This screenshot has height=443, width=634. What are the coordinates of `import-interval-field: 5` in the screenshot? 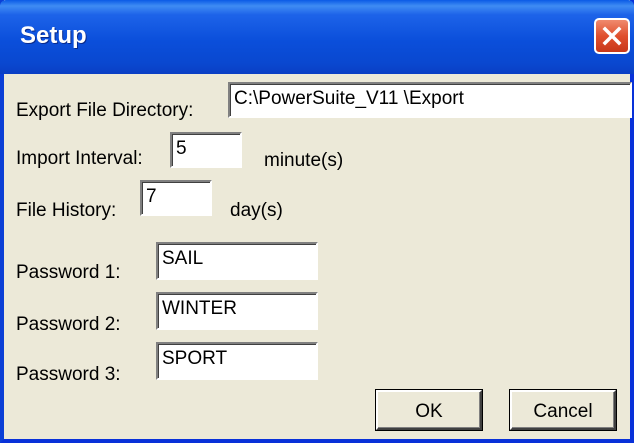 It's located at (206, 150).